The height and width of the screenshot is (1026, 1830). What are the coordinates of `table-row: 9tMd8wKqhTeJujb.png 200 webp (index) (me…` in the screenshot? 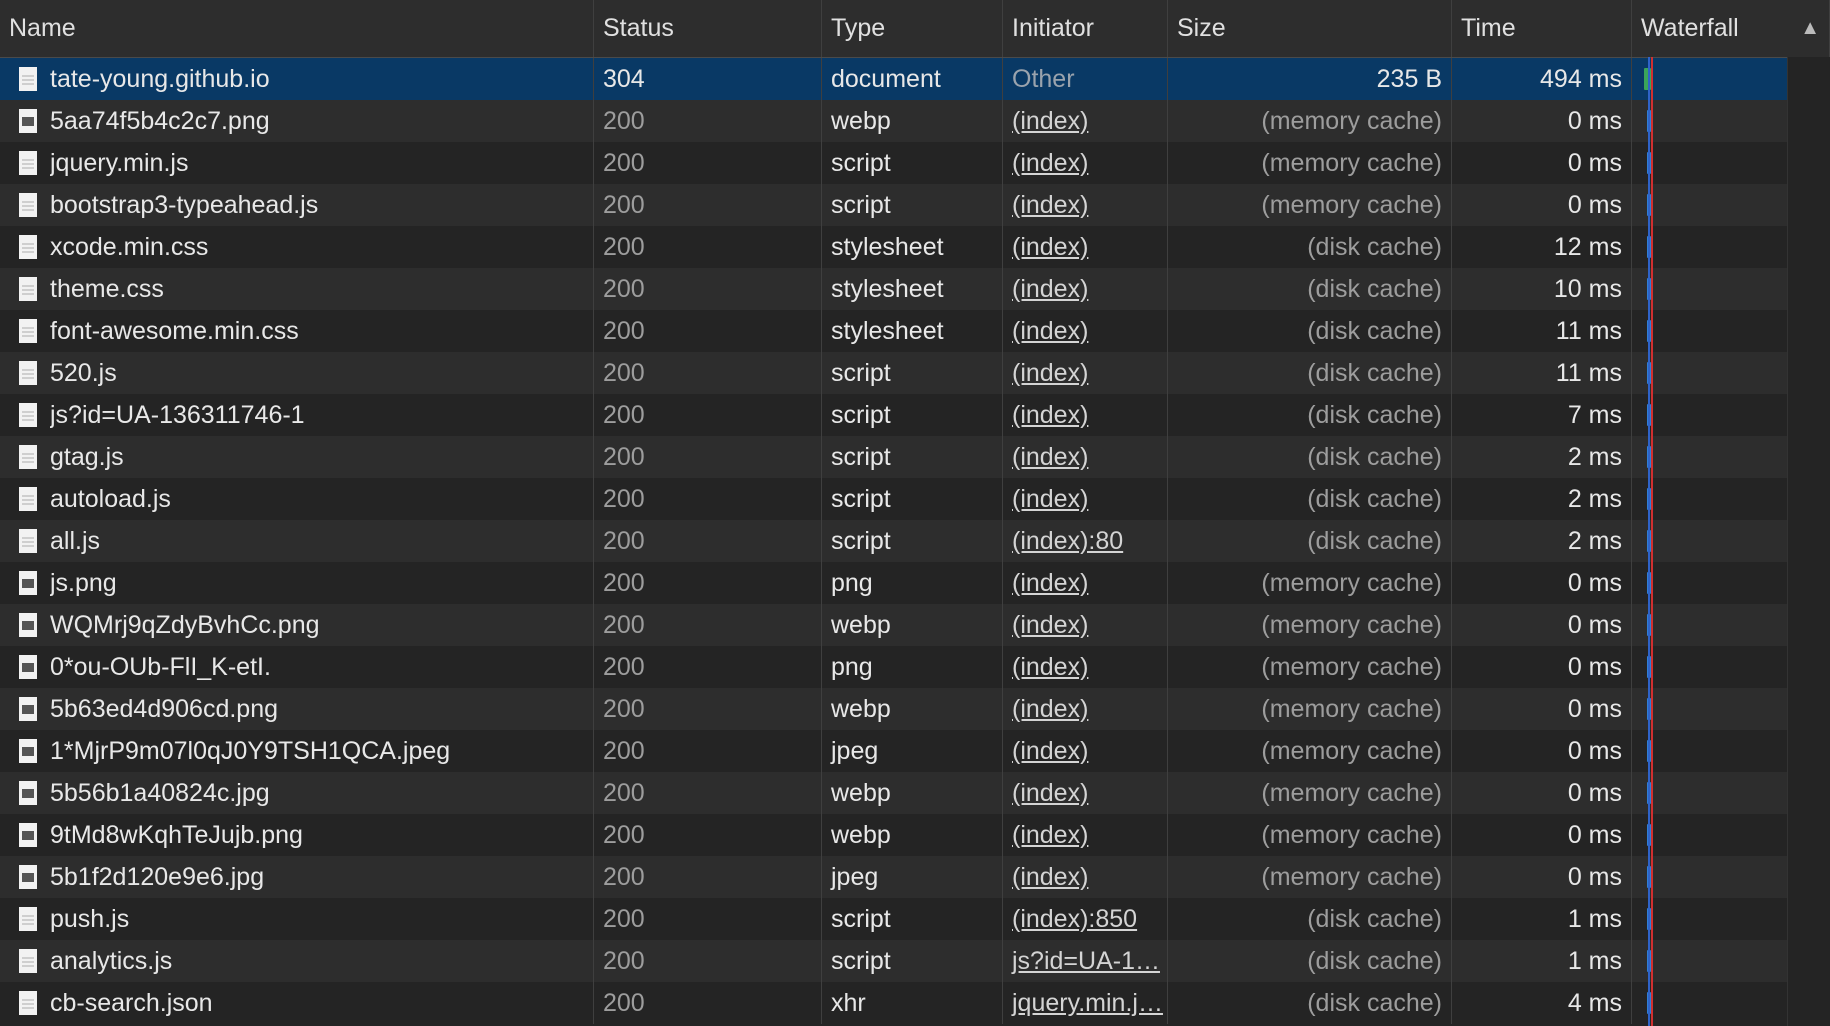 It's located at (915, 835).